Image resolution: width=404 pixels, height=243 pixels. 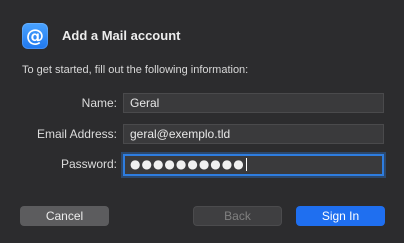 What do you see at coordinates (88, 164) in the screenshot?
I see `password-label: Password:` at bounding box center [88, 164].